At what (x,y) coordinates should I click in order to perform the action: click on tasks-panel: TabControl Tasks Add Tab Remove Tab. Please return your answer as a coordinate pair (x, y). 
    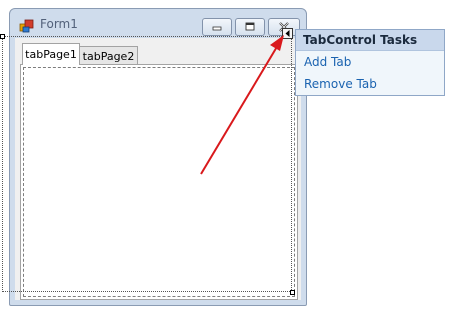
    Looking at the image, I should click on (370, 62).